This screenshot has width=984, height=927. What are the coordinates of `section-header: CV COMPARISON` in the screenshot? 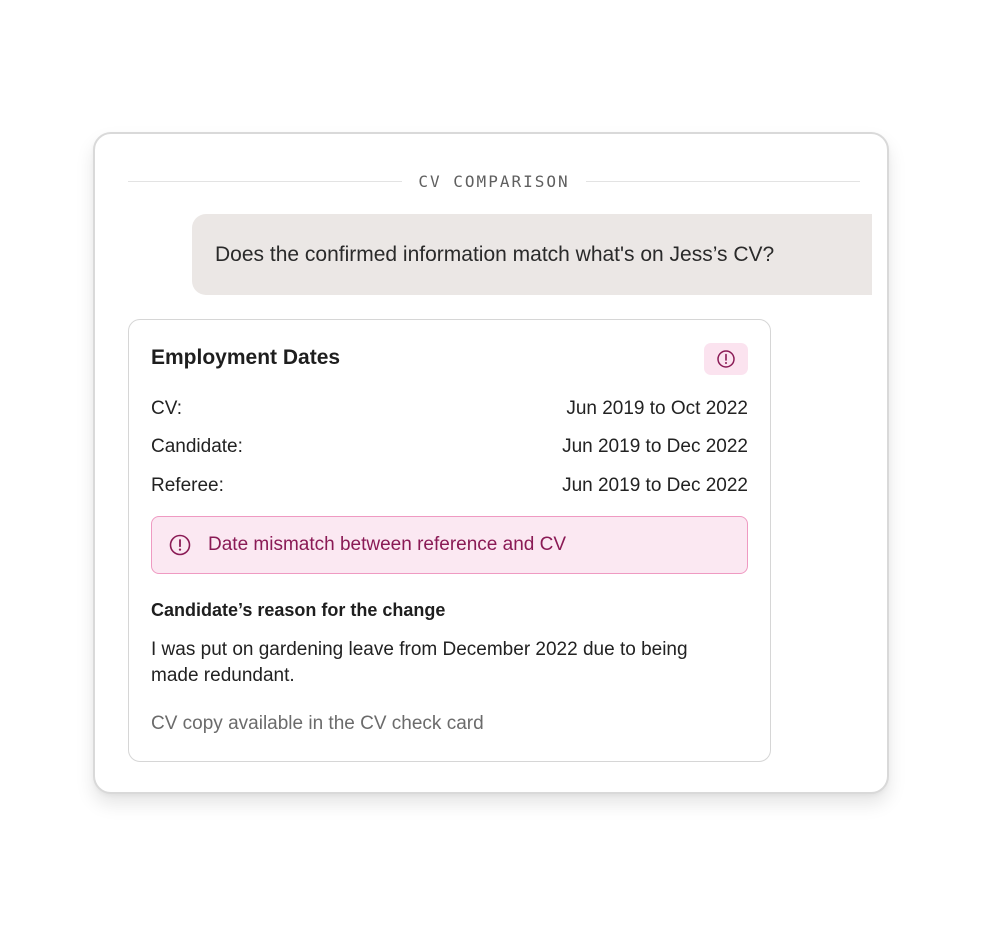 It's located at (494, 181).